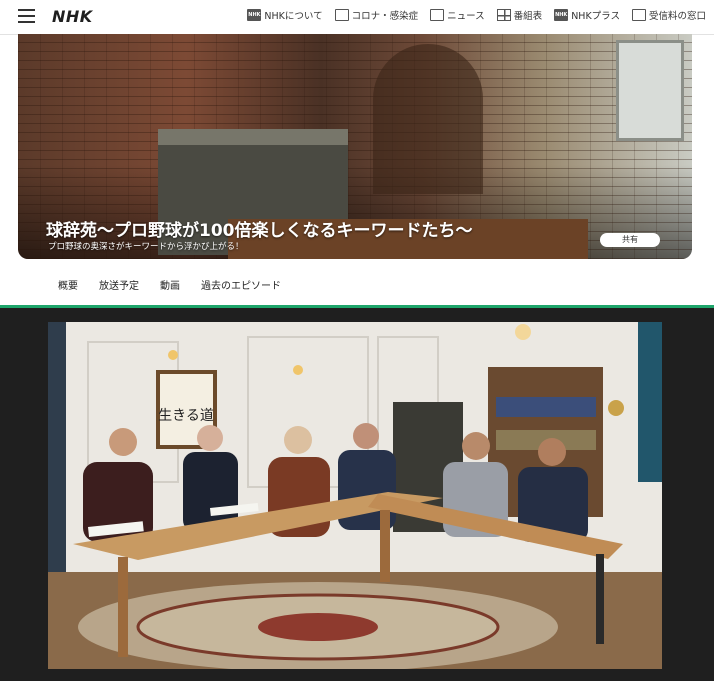 The height and width of the screenshot is (681, 714). Describe the element at coordinates (595, 16) in the screenshot. I see `nav-label: NHKプラス` at that location.